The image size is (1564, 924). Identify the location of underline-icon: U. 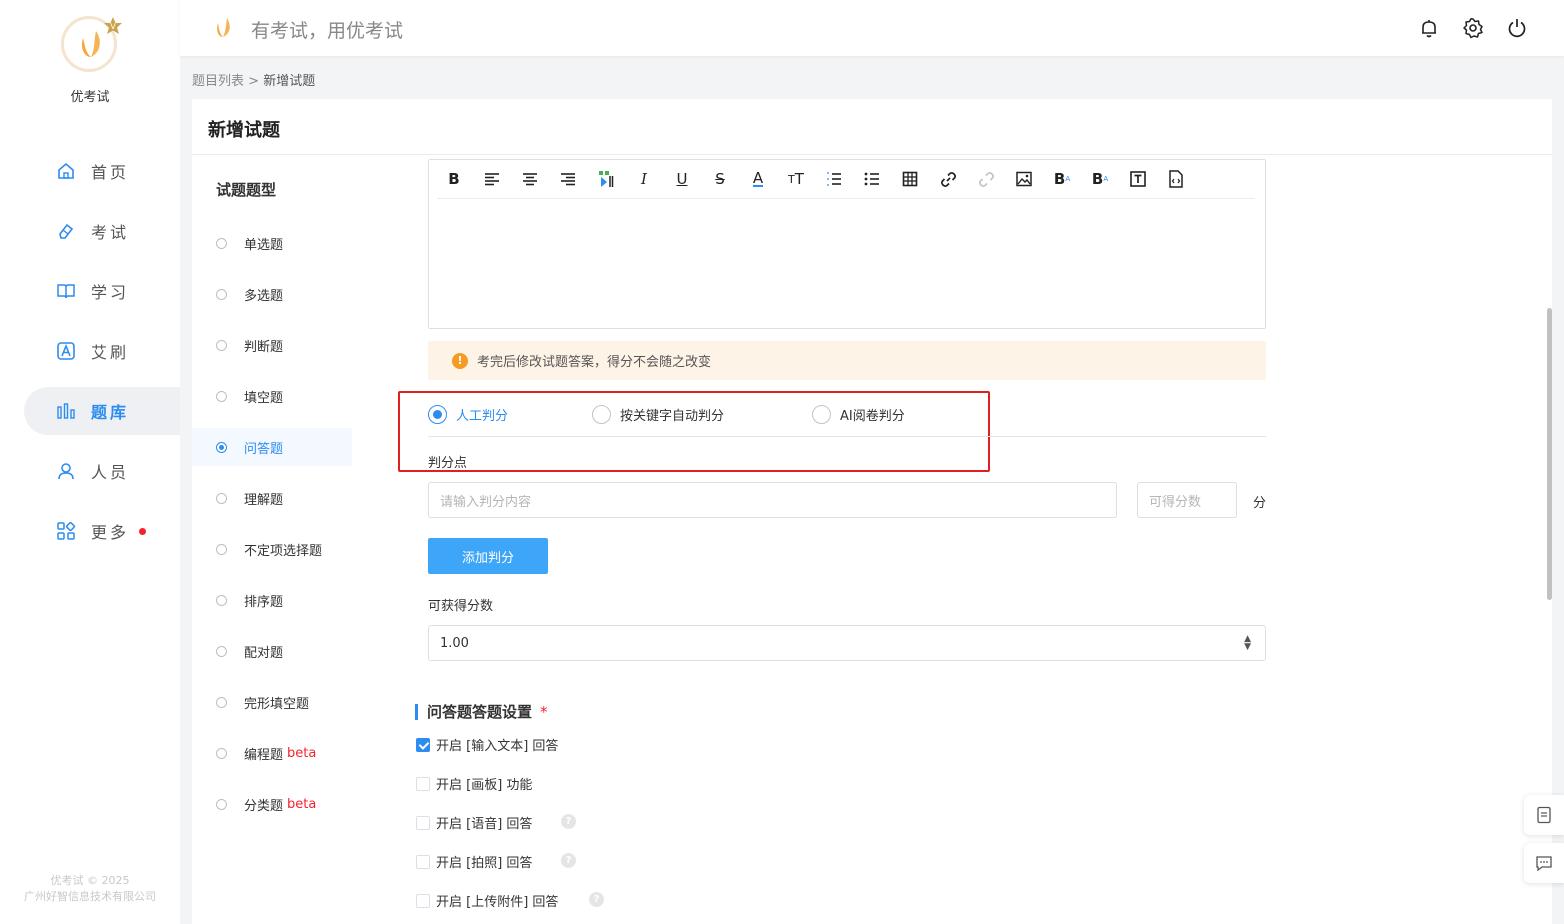
(682, 179).